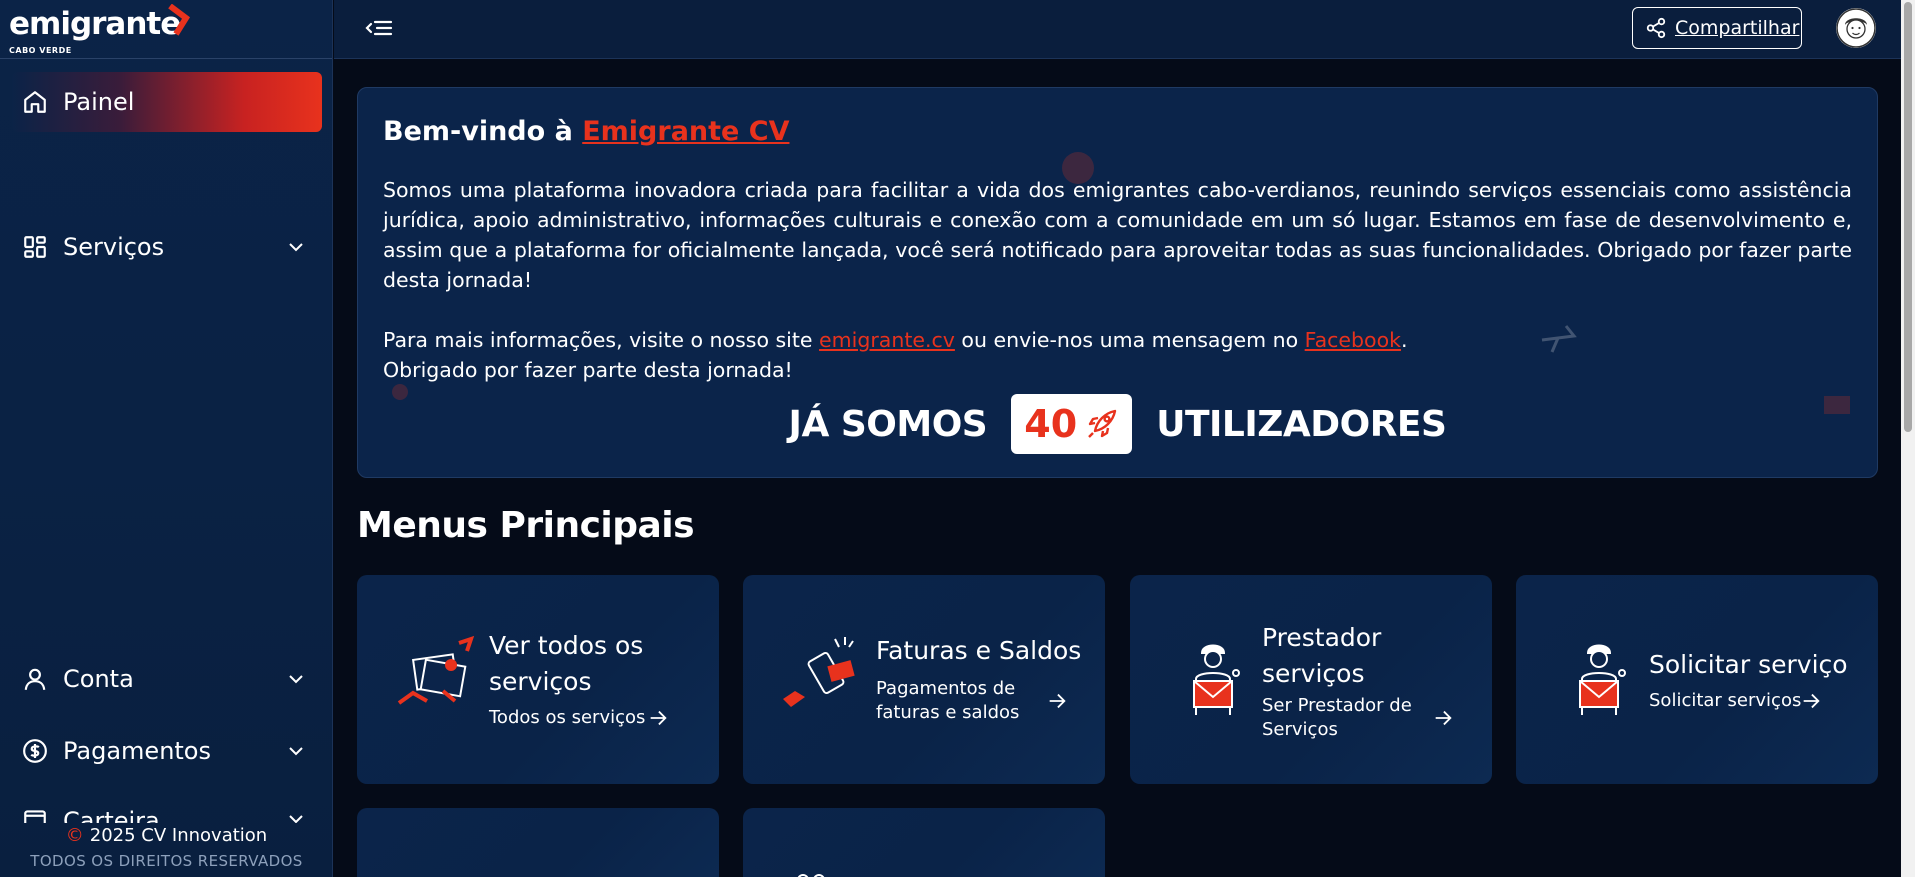 The height and width of the screenshot is (877, 1915). What do you see at coordinates (1353, 340) in the screenshot?
I see `facebook-link: Facebook` at bounding box center [1353, 340].